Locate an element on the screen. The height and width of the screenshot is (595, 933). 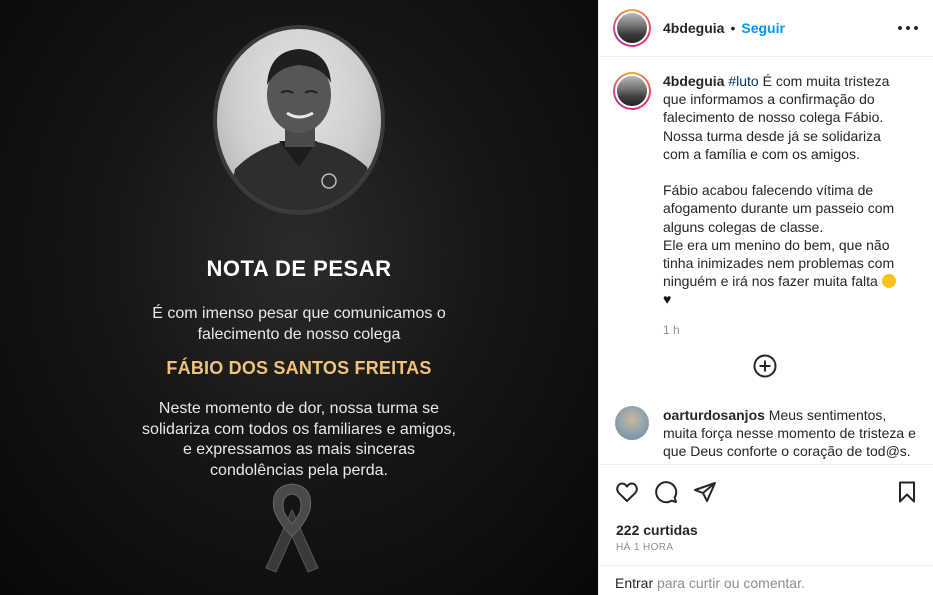
login-link: Entrar is located at coordinates (634, 583).